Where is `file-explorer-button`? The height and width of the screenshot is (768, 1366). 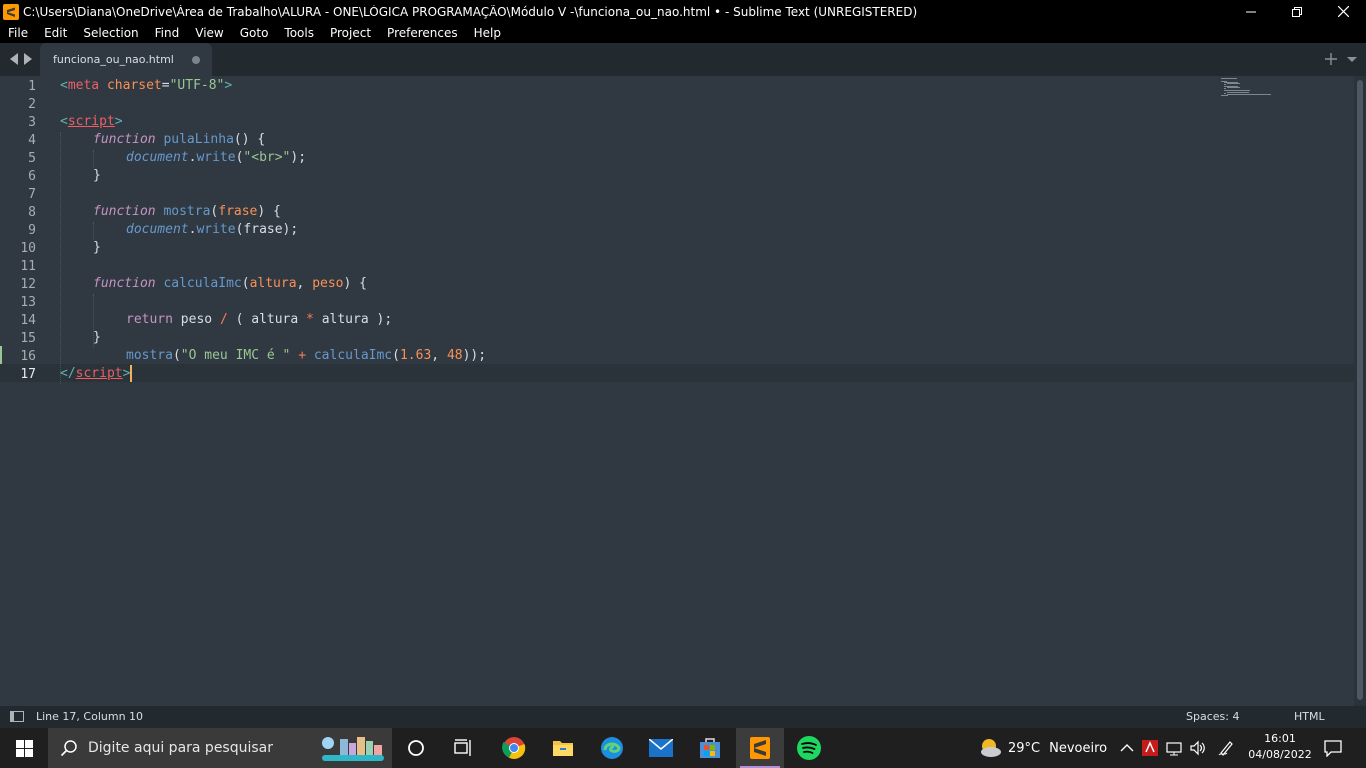 file-explorer-button is located at coordinates (563, 748).